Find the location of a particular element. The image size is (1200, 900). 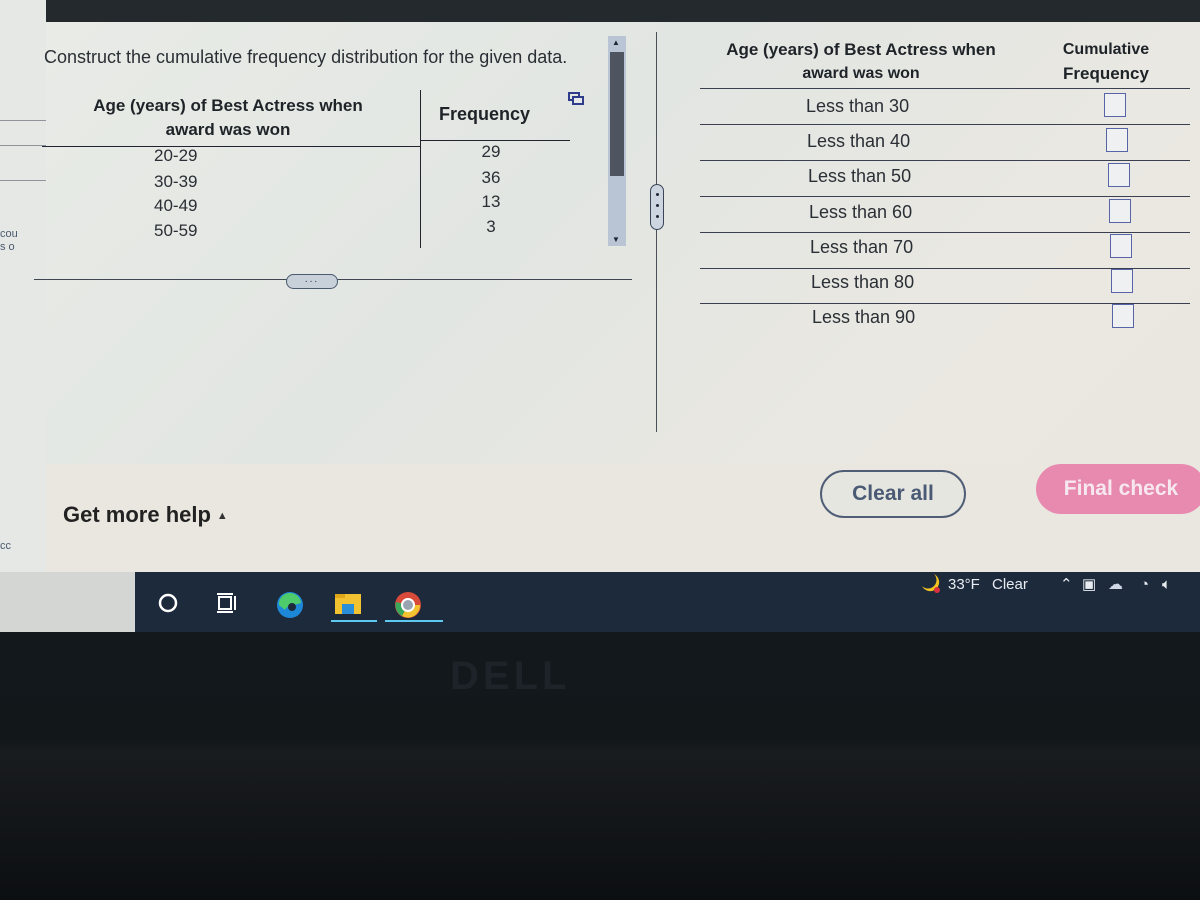

frequency-value: 36 is located at coordinates (491, 177).